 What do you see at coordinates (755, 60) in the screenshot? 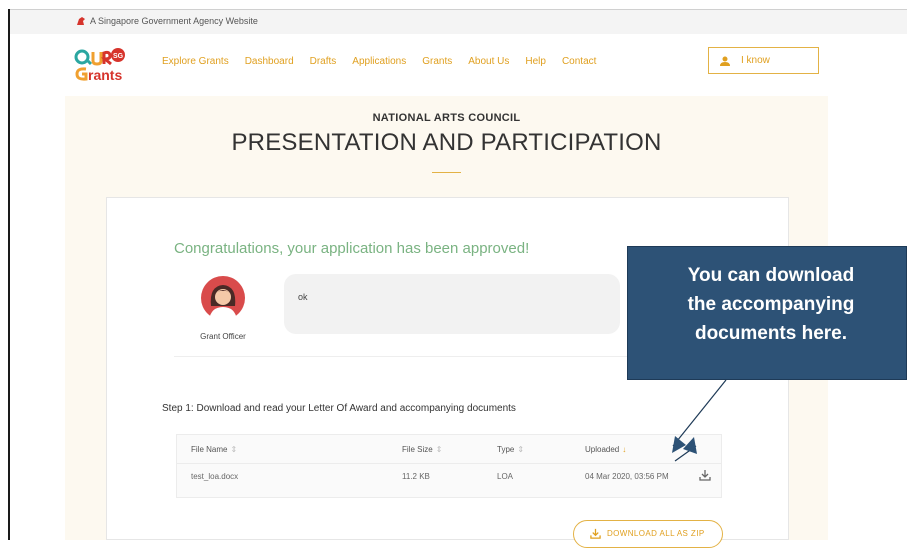
I see `user-name: I know` at bounding box center [755, 60].